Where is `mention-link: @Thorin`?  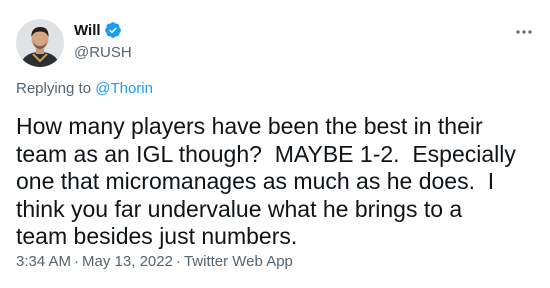 mention-link: @Thorin is located at coordinates (124, 88).